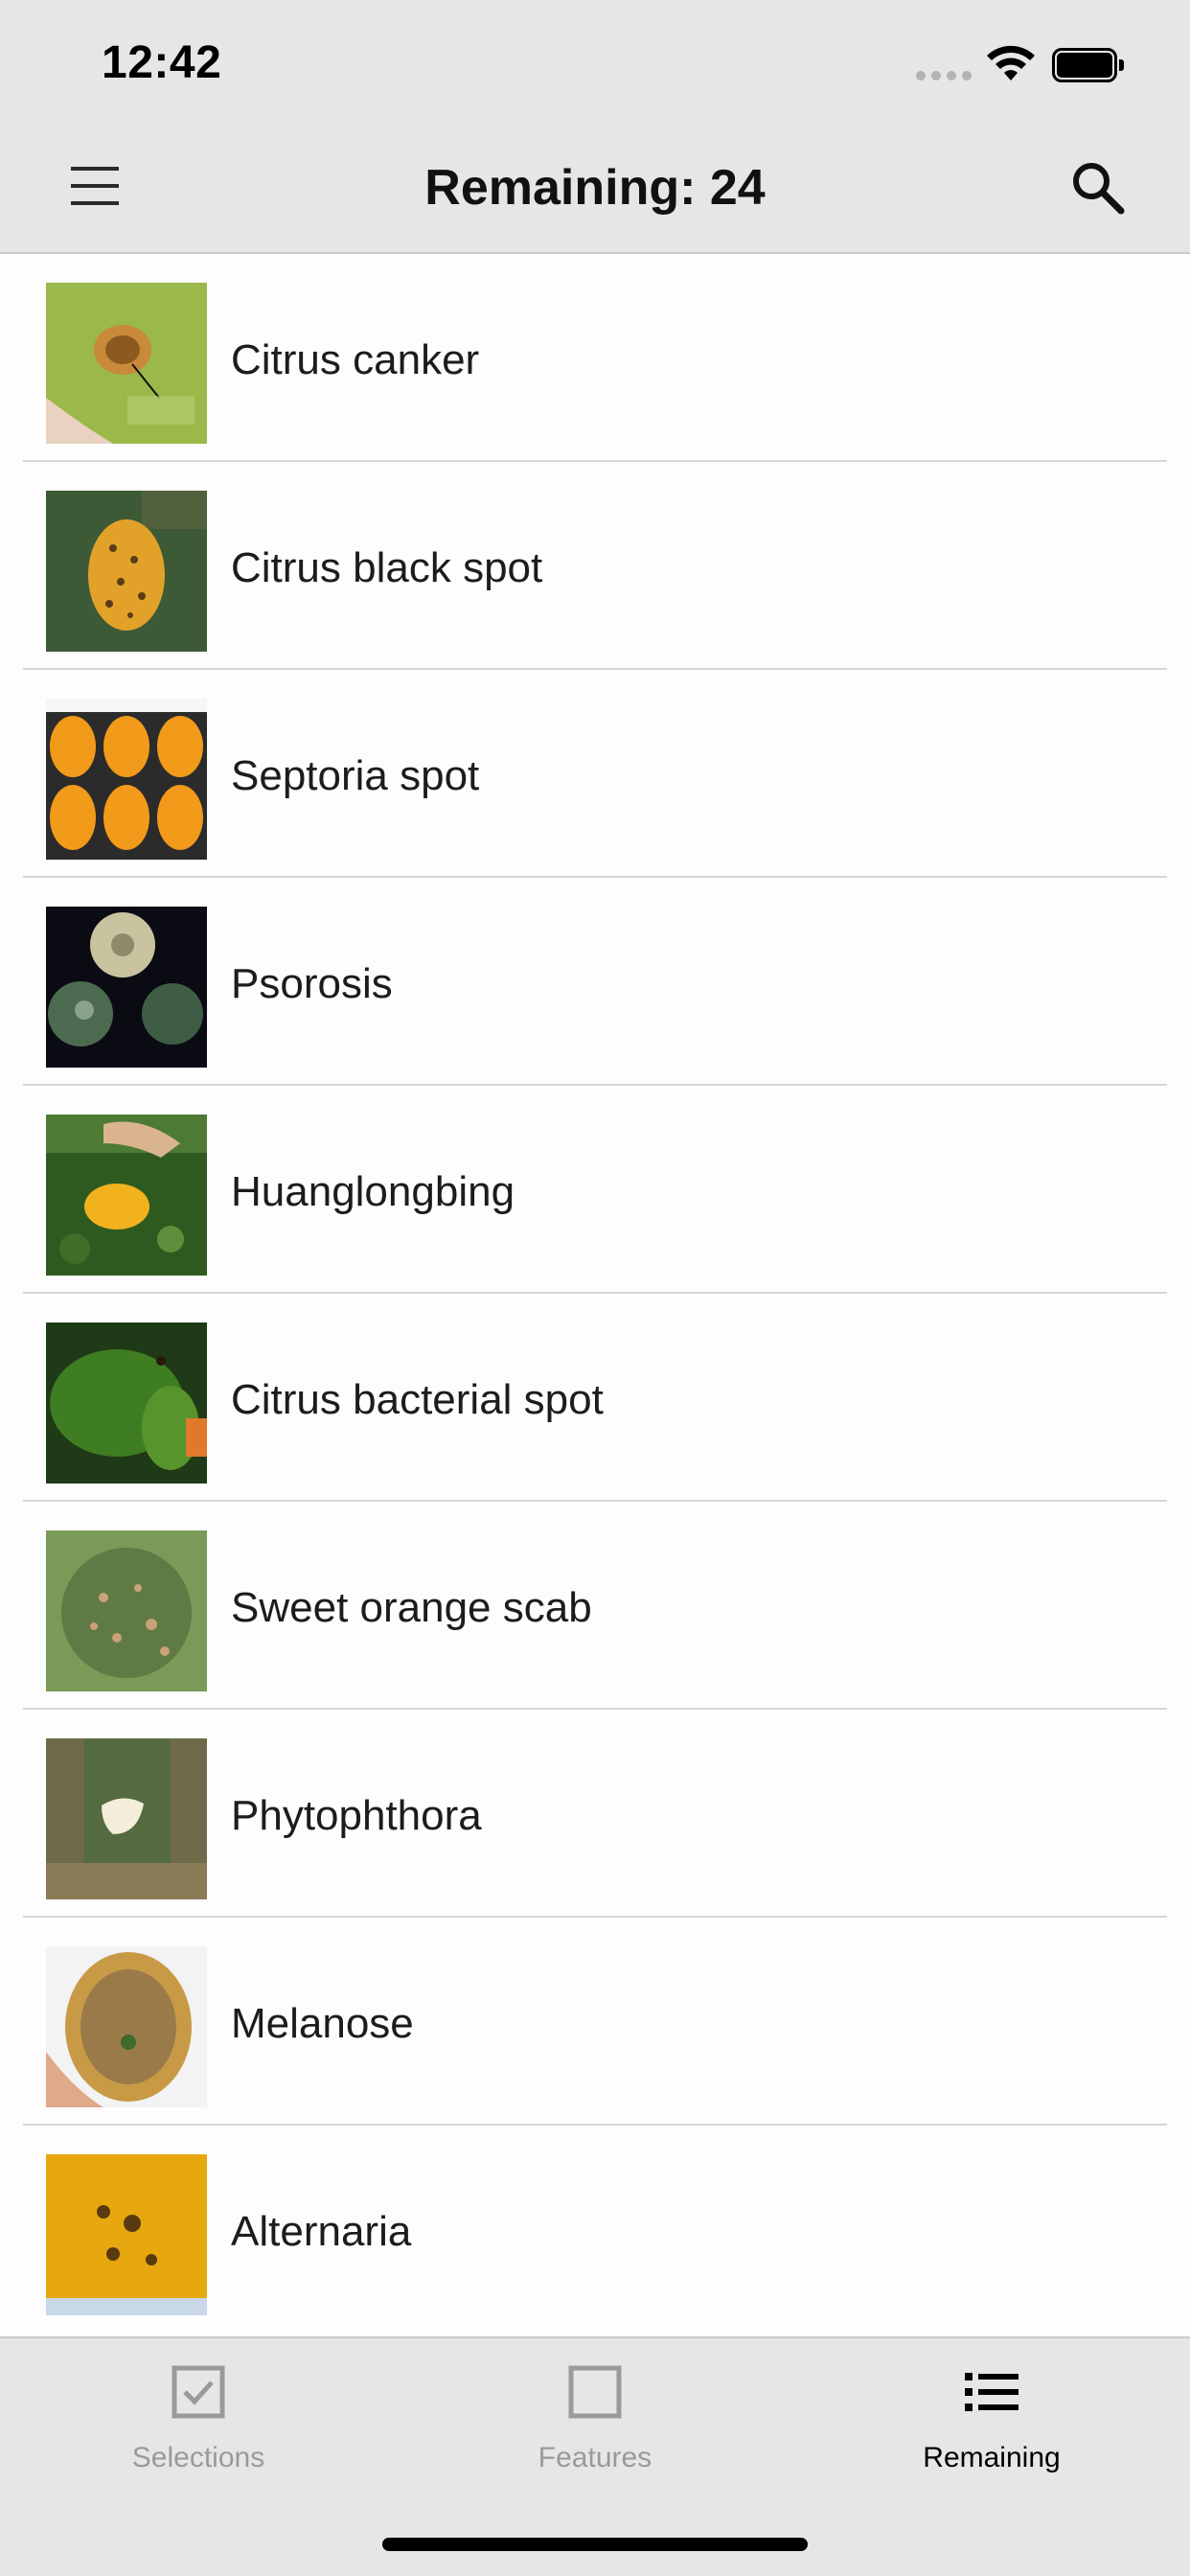  I want to click on list-item: Citrus bacterial spot, so click(595, 1398).